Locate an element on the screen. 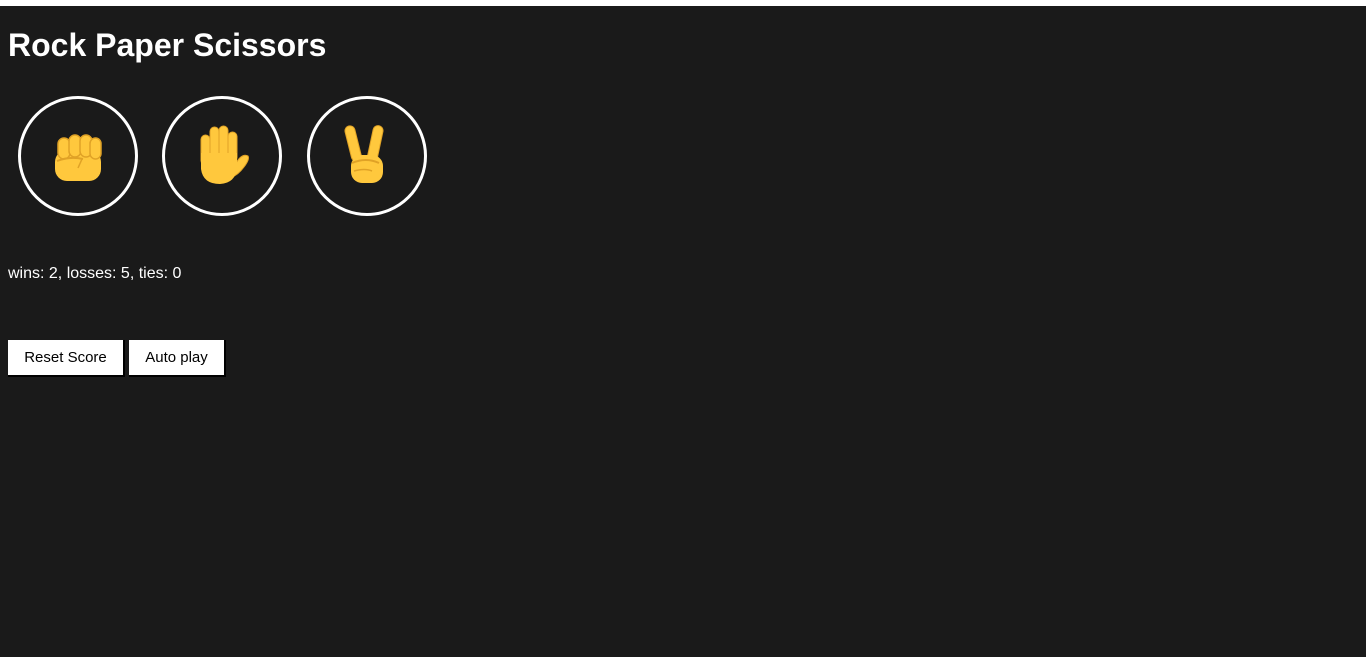 The image size is (1366, 657). raised-hand-icon is located at coordinates (224, 154).